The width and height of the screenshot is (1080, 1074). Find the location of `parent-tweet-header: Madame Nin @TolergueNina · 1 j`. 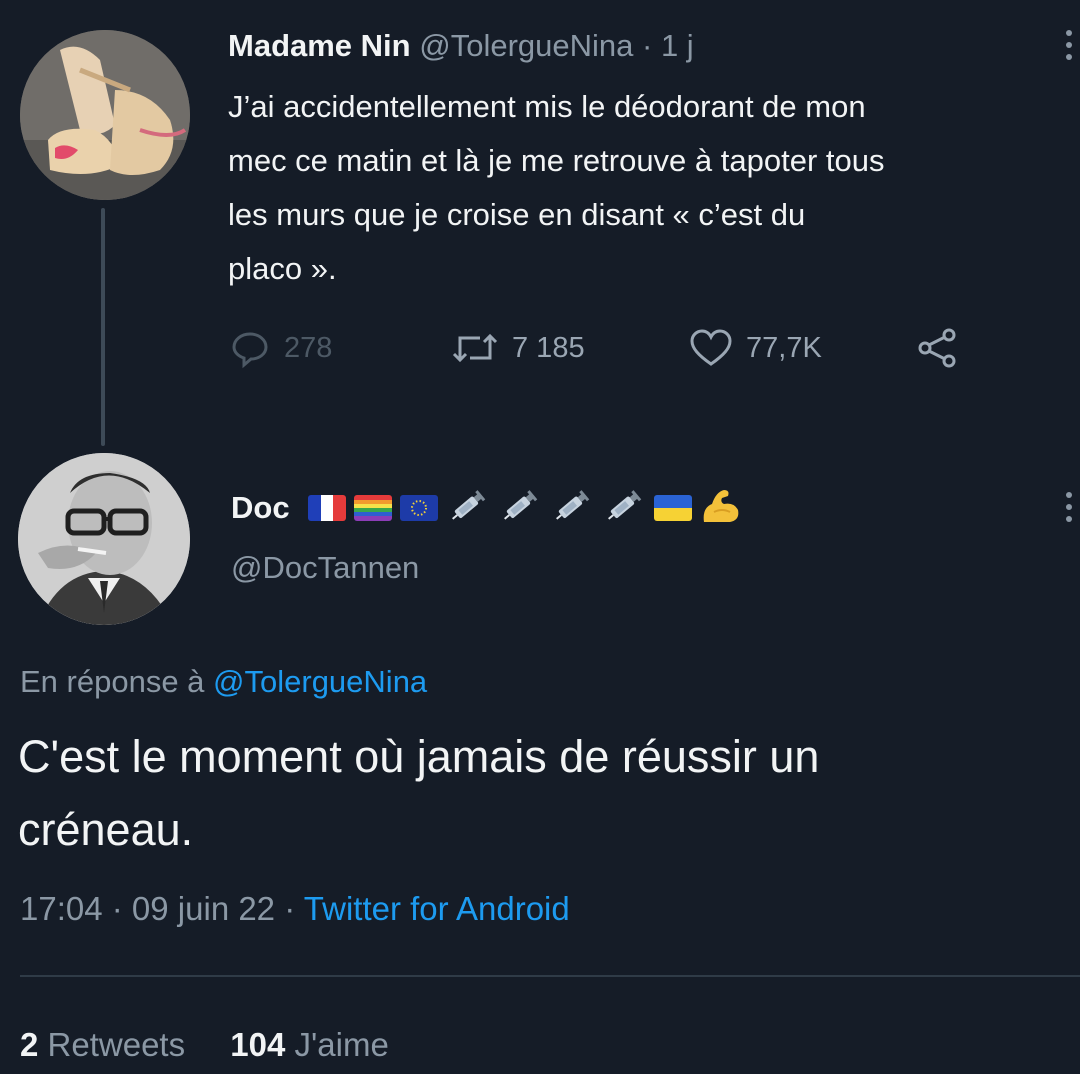

parent-tweet-header: Madame Nin @TolergueNina · 1 j is located at coordinates (461, 46).